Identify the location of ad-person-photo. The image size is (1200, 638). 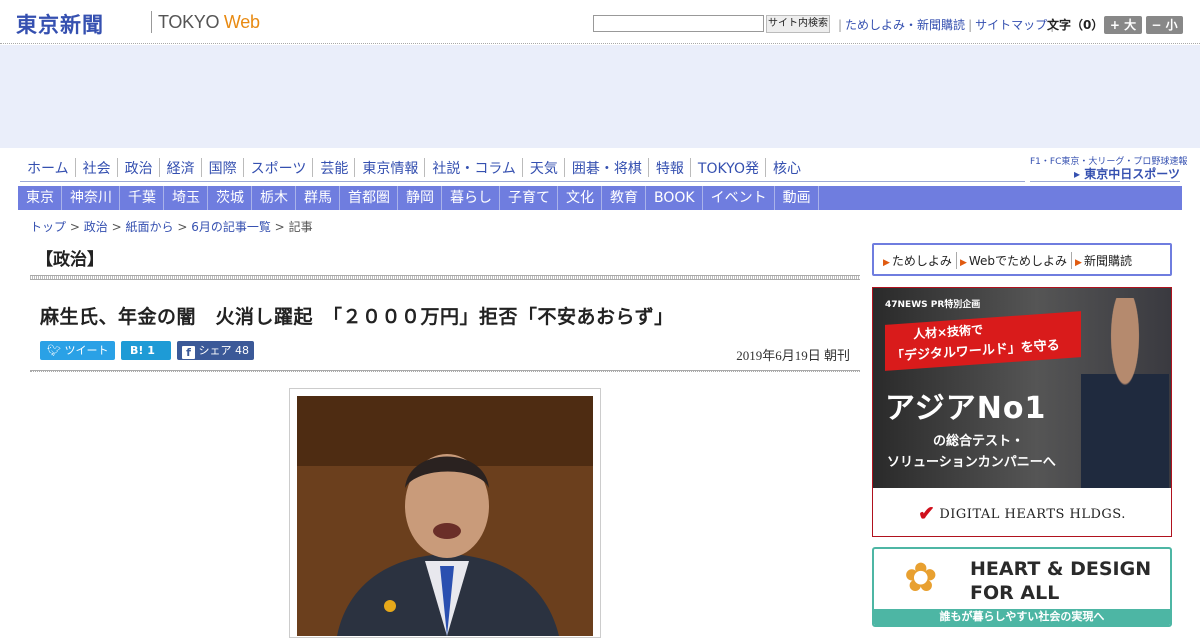
(1125, 393).